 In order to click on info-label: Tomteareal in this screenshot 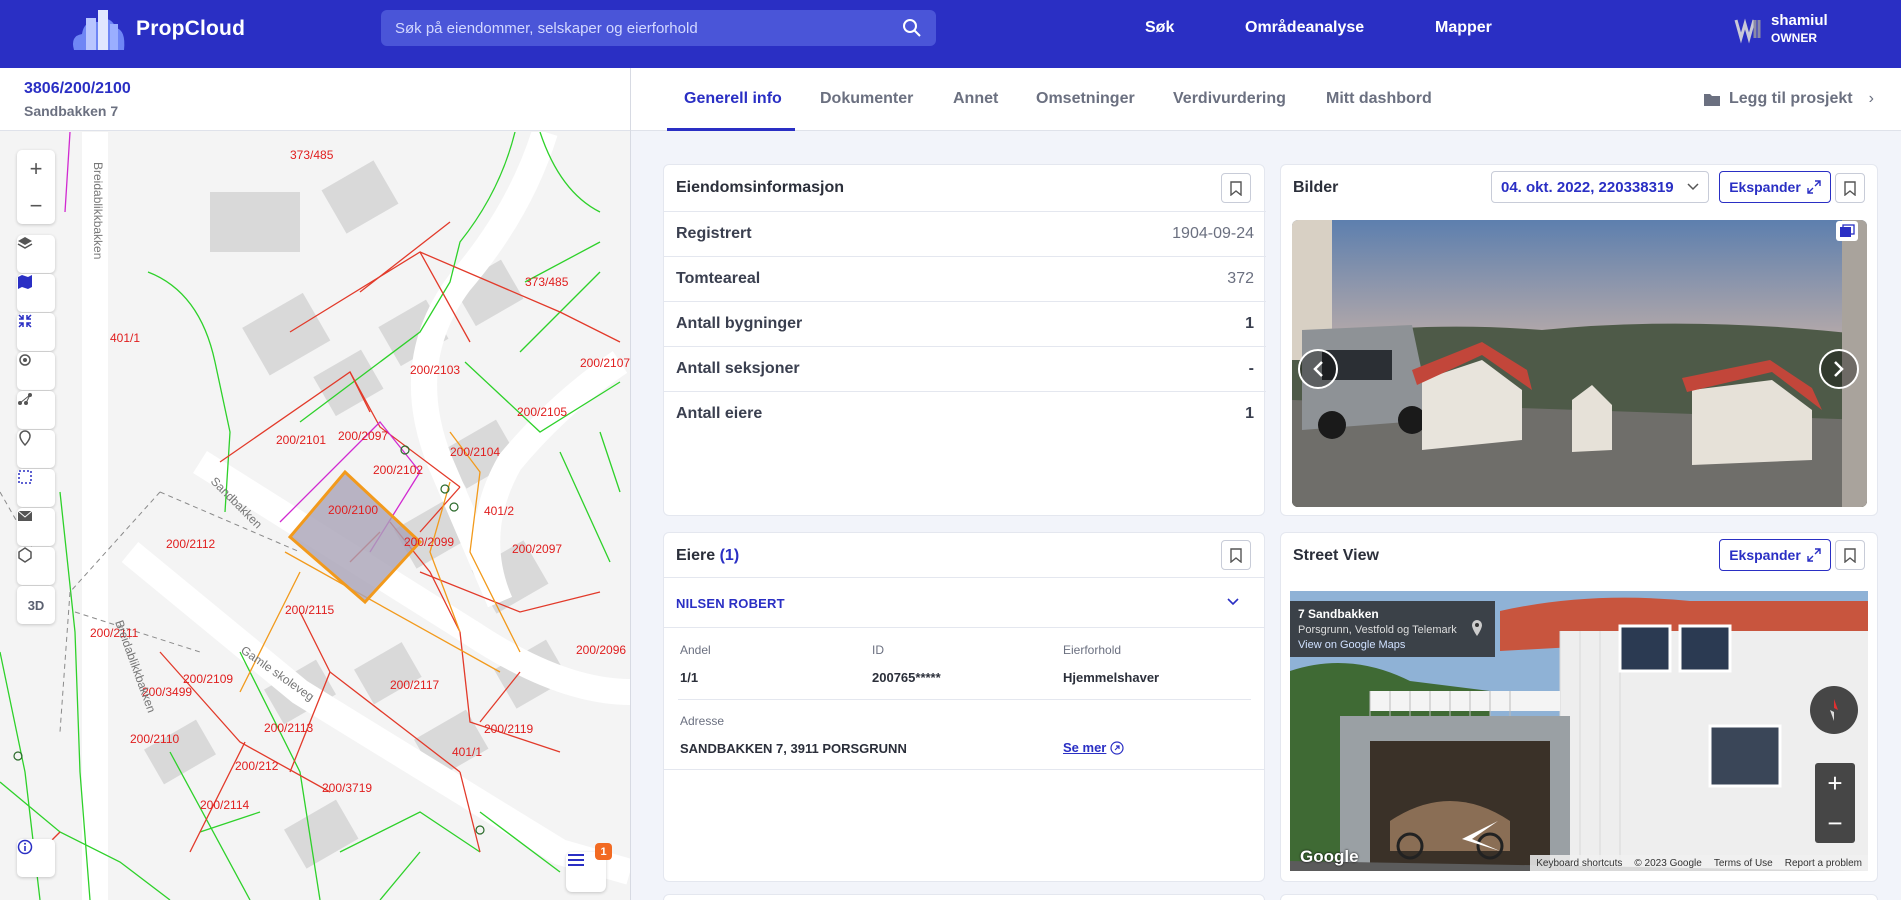, I will do `click(718, 278)`.